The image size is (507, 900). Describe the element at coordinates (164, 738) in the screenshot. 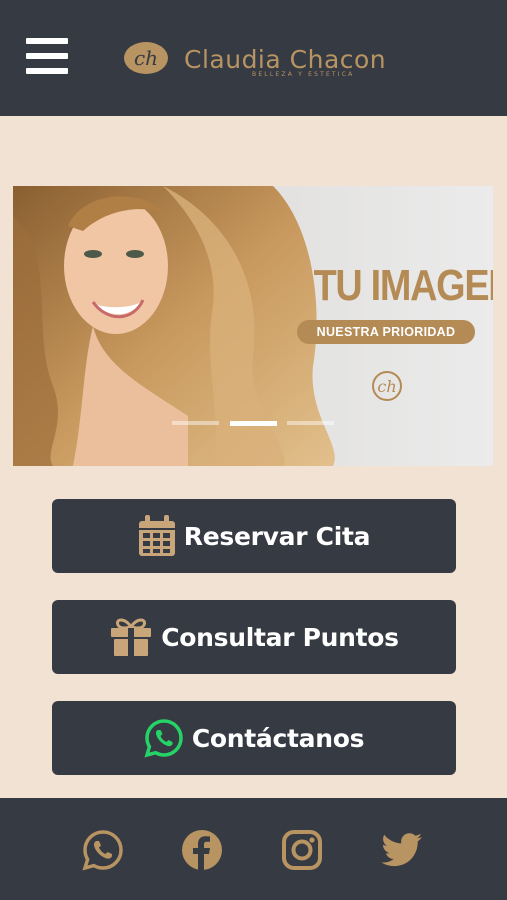

I see `whatsapp-icon` at that location.